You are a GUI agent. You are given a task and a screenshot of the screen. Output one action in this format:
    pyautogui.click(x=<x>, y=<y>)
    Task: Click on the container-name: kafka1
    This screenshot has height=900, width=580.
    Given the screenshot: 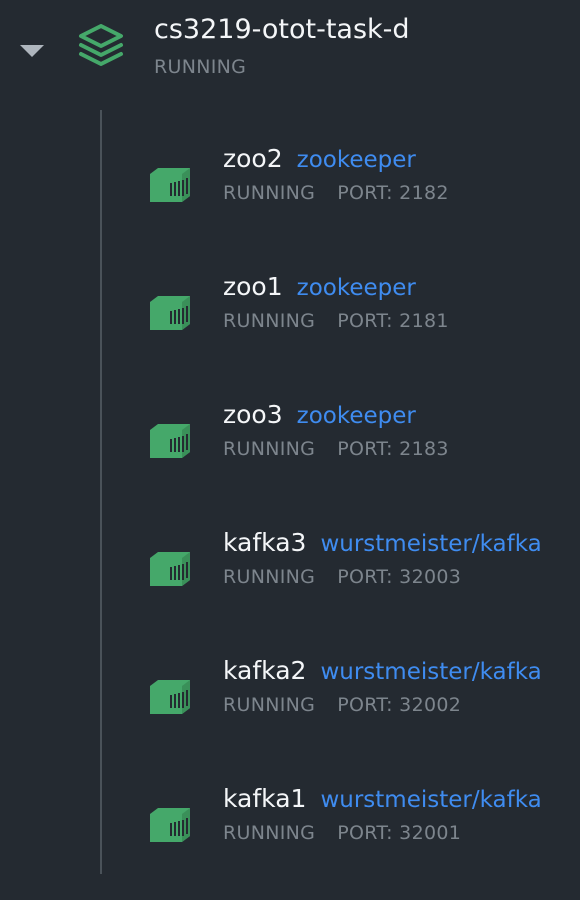 What is the action you would take?
    pyautogui.click(x=265, y=798)
    